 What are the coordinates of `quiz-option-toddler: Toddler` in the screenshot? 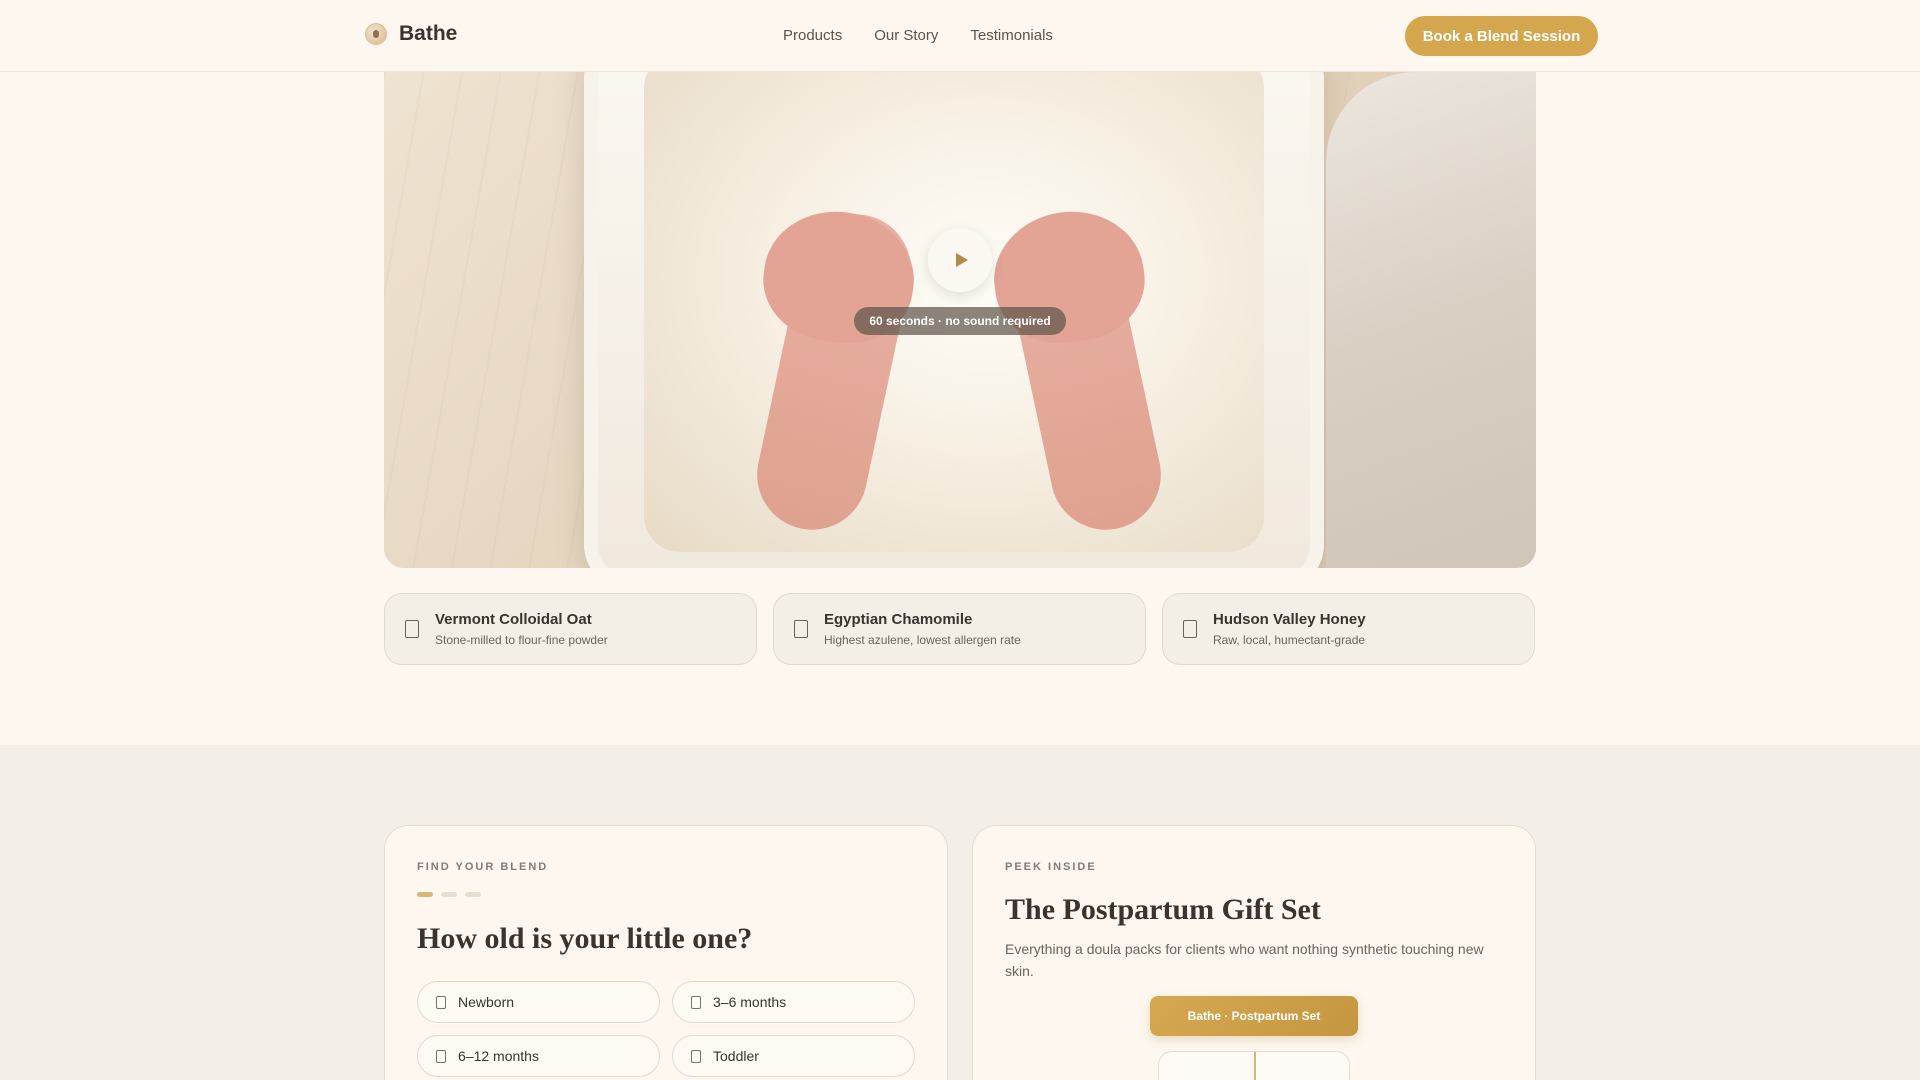 It's located at (793, 1056).